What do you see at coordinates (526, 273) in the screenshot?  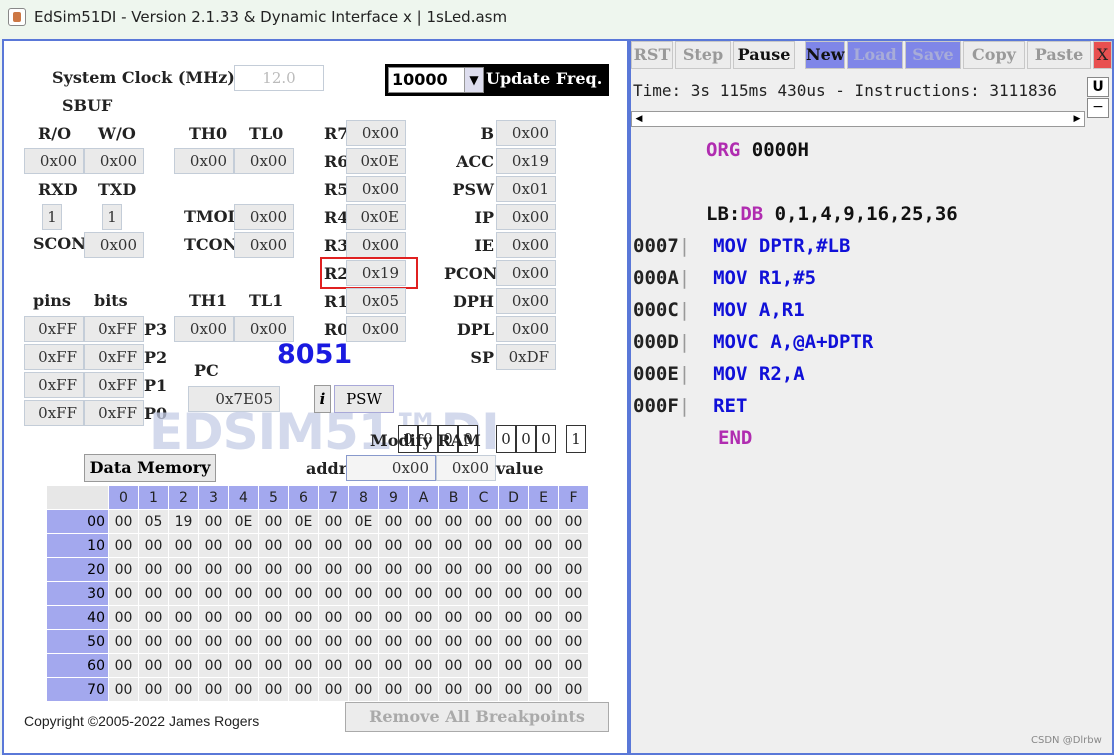 I see `sfr-value: 0x00` at bounding box center [526, 273].